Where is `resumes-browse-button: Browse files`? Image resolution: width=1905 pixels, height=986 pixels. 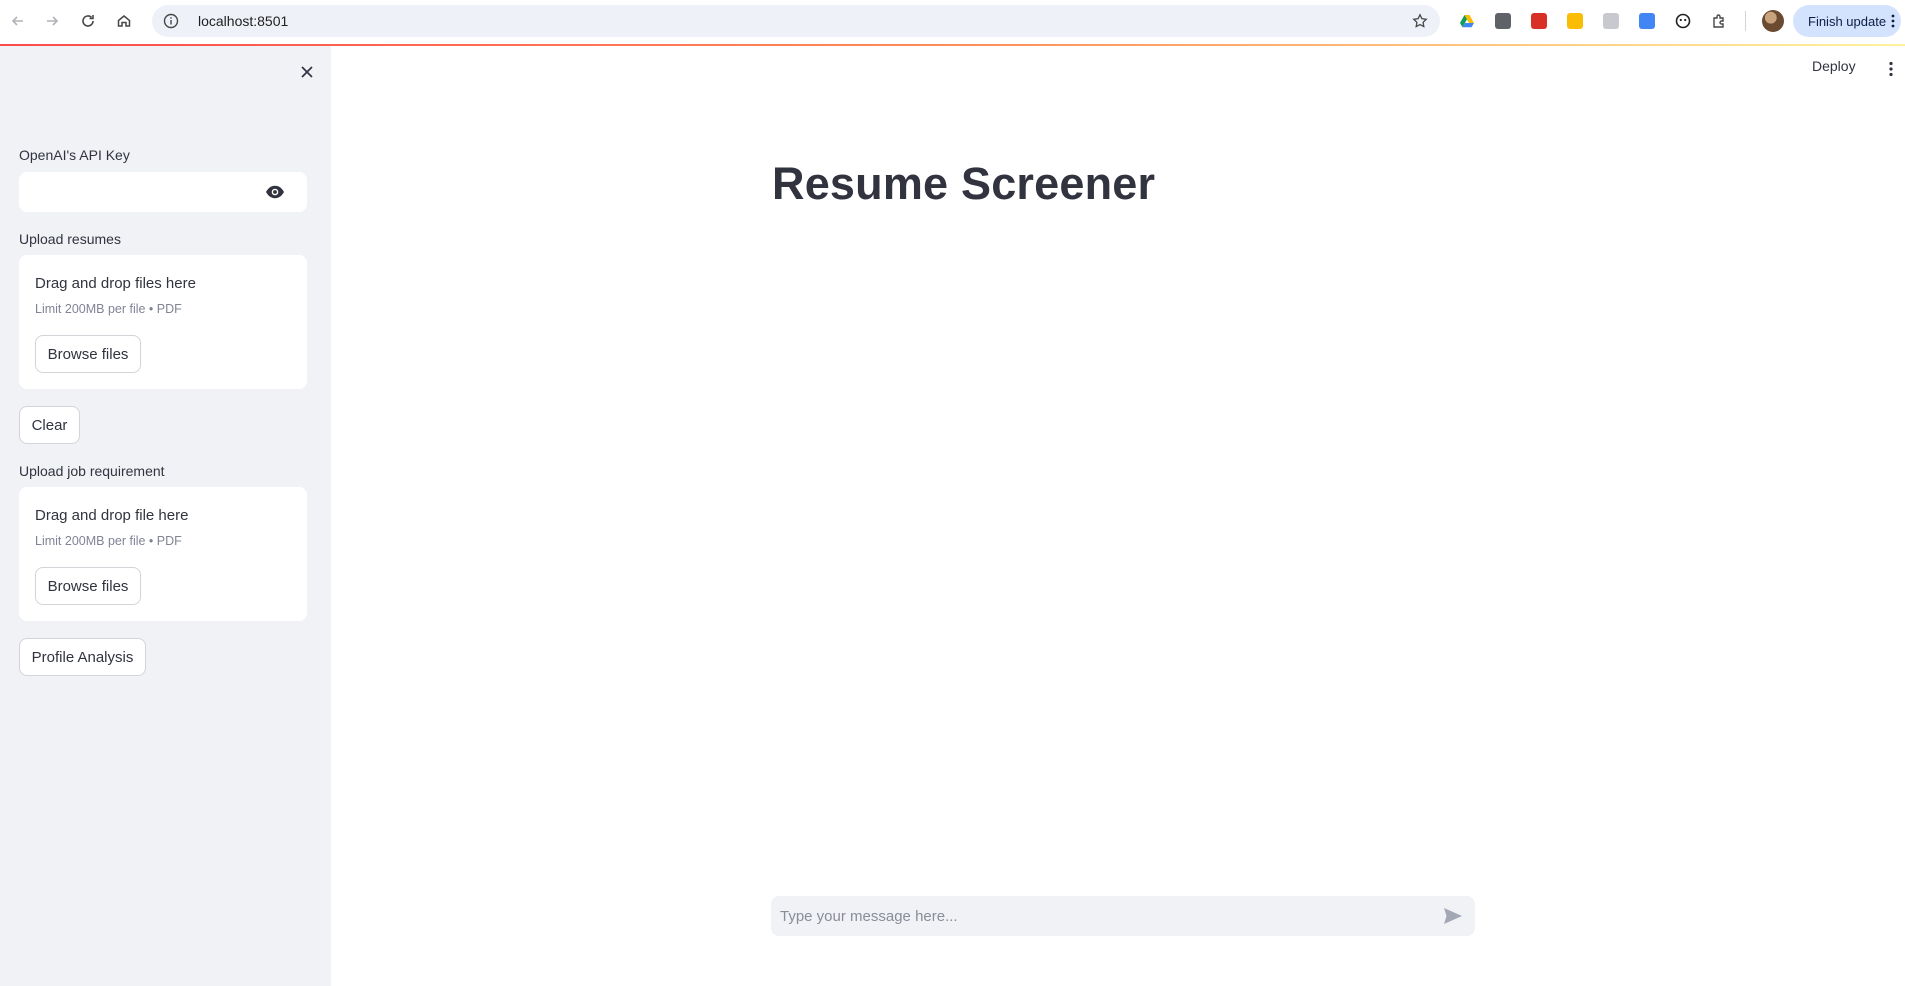 resumes-browse-button: Browse files is located at coordinates (88, 354).